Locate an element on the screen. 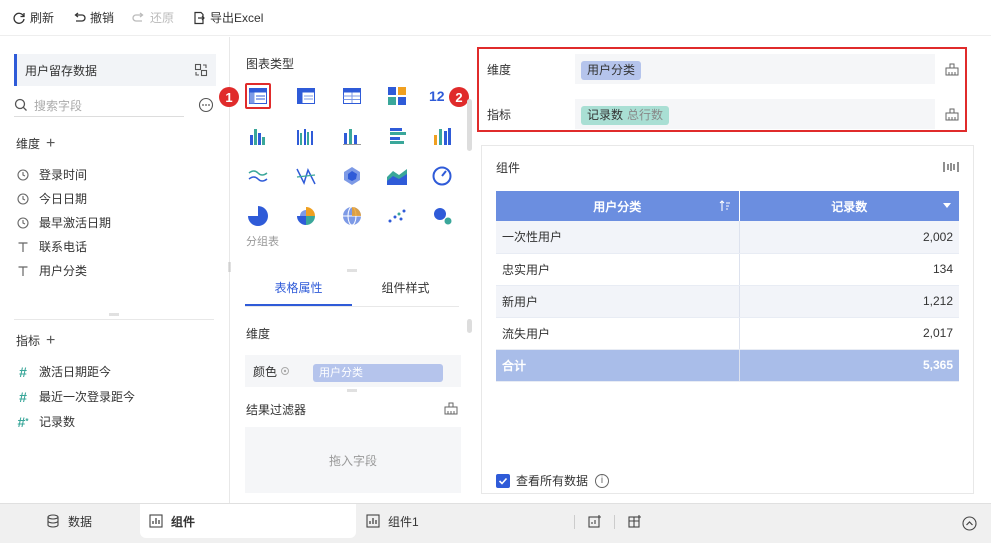  tab-table-properties: 表格属性 is located at coordinates (298, 289).